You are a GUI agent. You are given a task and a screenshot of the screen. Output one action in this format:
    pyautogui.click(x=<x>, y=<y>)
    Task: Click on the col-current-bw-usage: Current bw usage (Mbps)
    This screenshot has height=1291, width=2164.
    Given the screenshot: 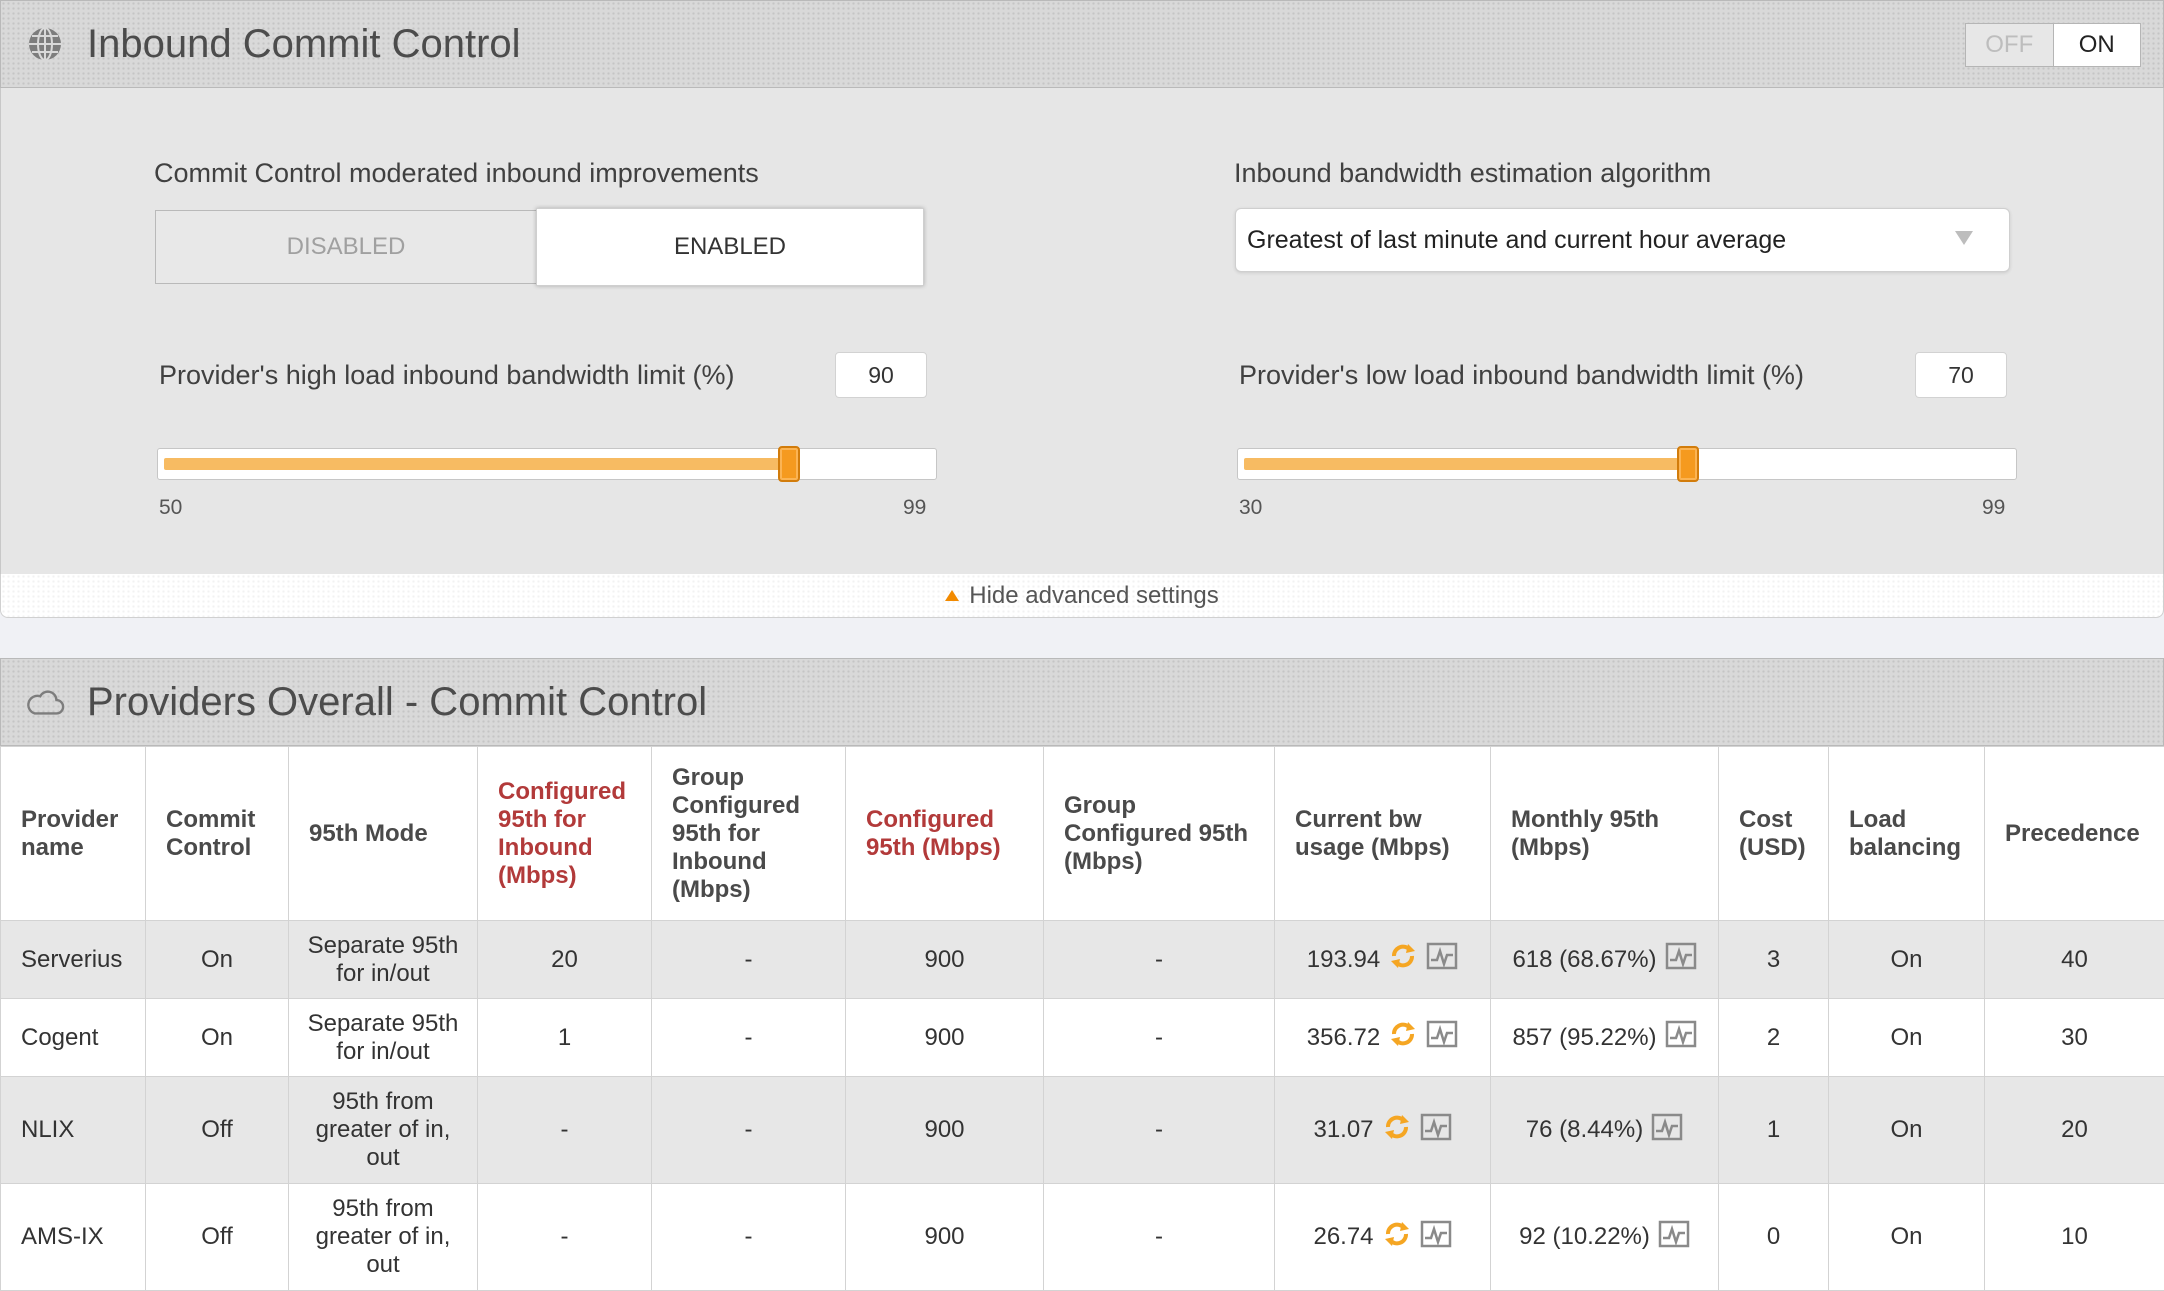 What is the action you would take?
    pyautogui.click(x=1383, y=834)
    